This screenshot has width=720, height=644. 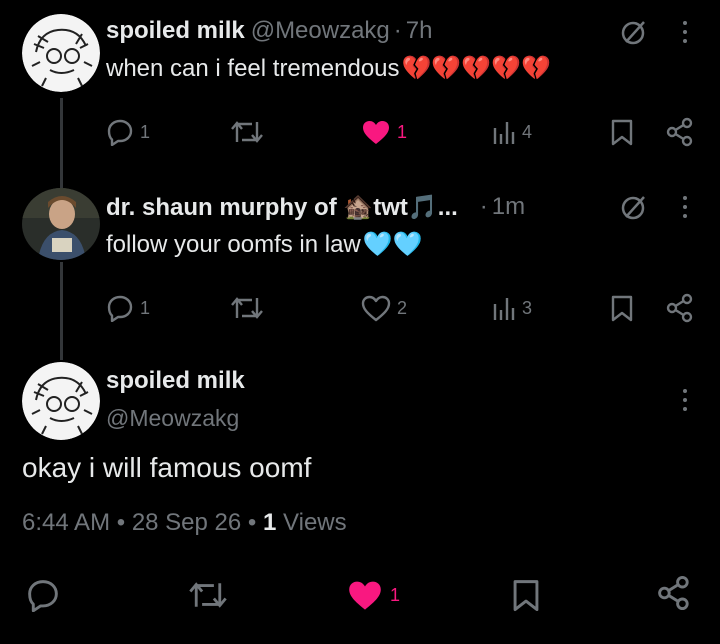 I want to click on views-label: Views, so click(x=315, y=522).